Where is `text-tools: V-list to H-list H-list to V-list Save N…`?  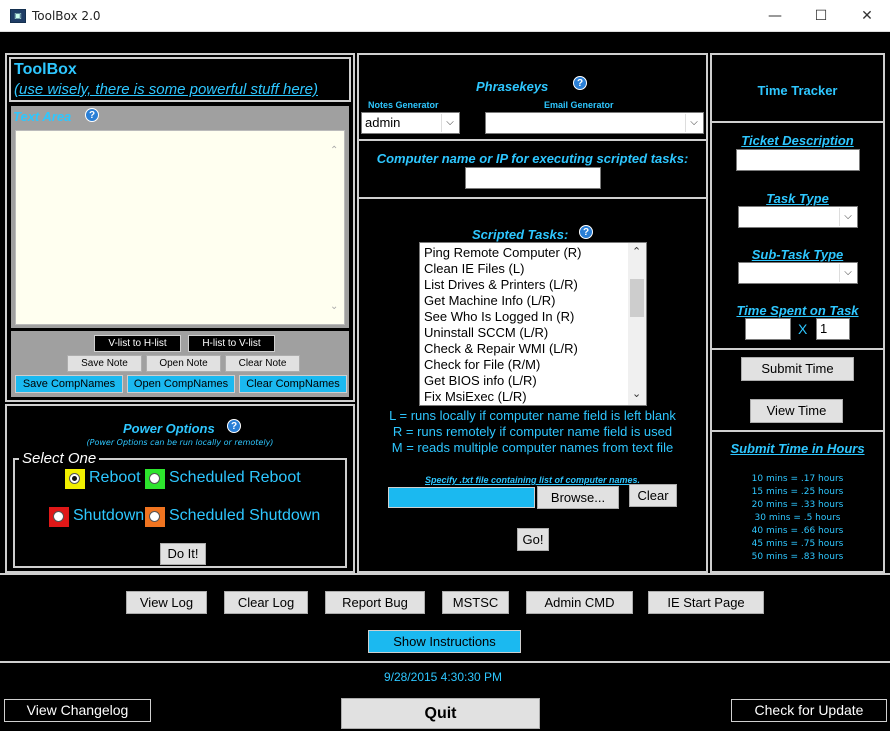
text-tools: V-list to H-list H-list to V-list Save N… is located at coordinates (180, 364).